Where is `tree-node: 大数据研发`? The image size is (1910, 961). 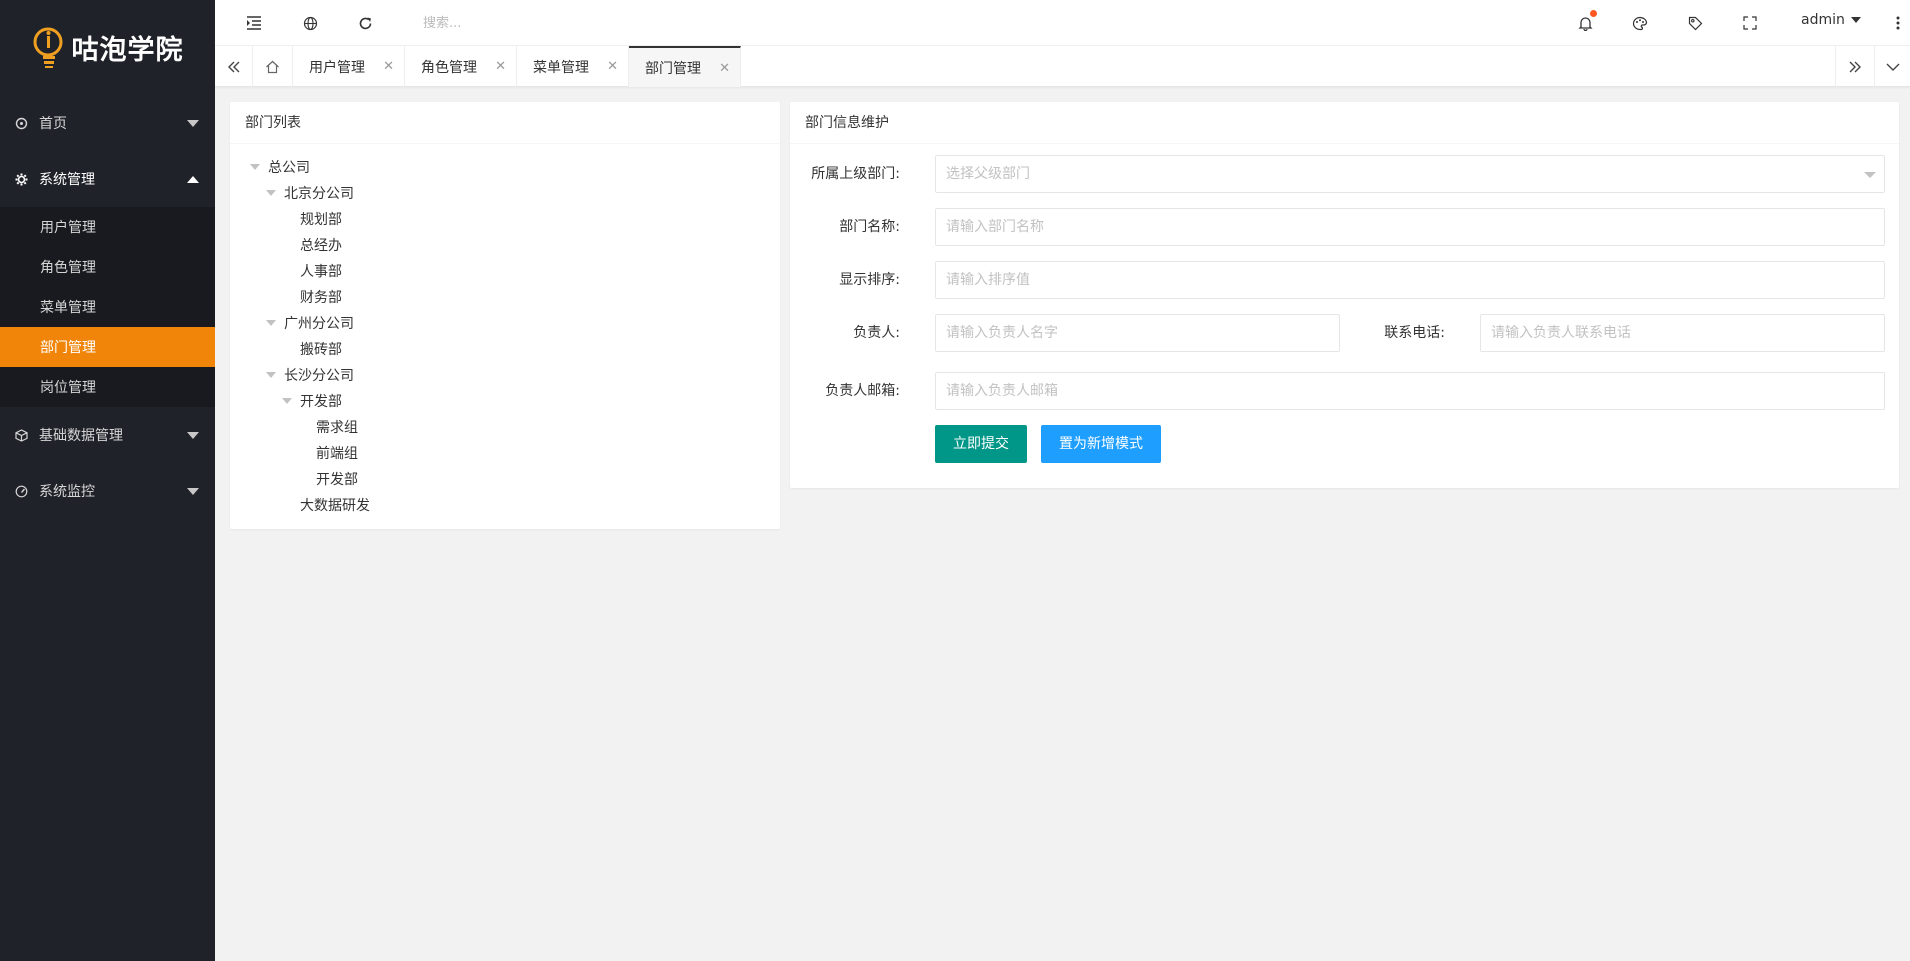
tree-node: 大数据研发 is located at coordinates (335, 505).